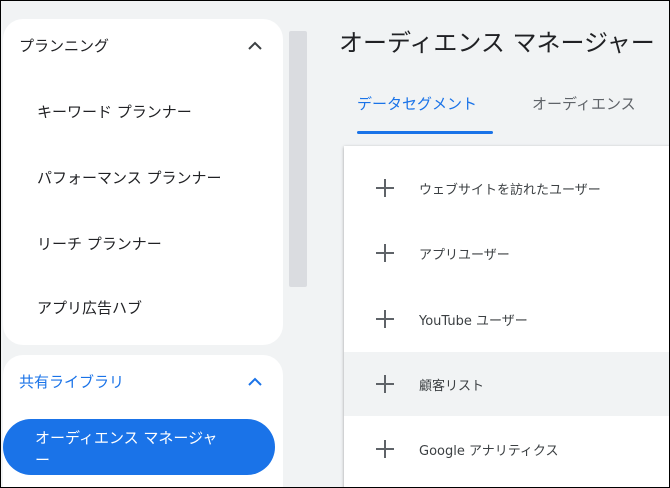 The height and width of the screenshot is (488, 670). What do you see at coordinates (504, 111) in the screenshot?
I see `tab-bar: データセグメント オーディエンス` at bounding box center [504, 111].